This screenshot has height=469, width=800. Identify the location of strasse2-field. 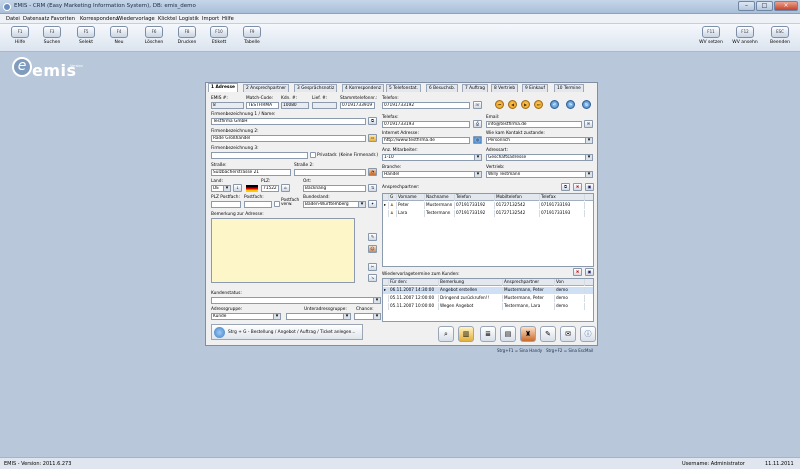
(330, 172).